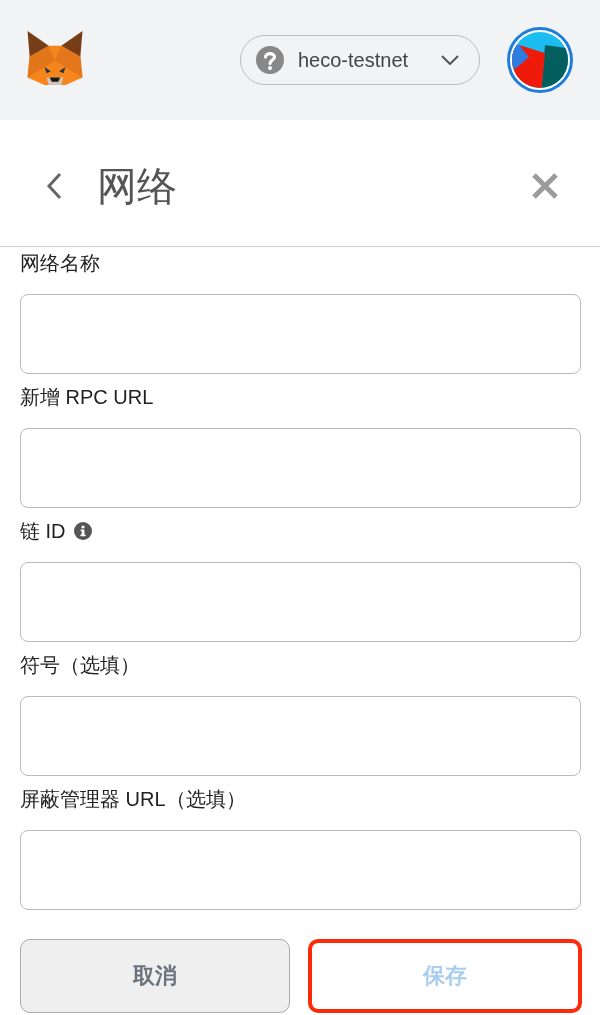 The image size is (600, 1015). What do you see at coordinates (360, 60) in the screenshot?
I see `network-selector: heco-testnet` at bounding box center [360, 60].